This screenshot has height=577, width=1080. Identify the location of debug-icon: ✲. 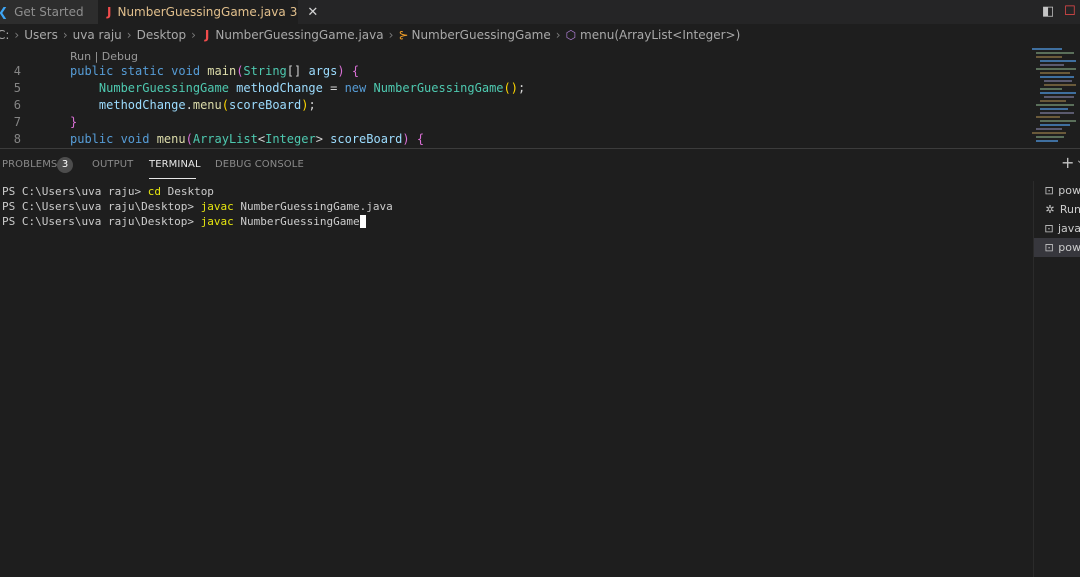
(1050, 209).